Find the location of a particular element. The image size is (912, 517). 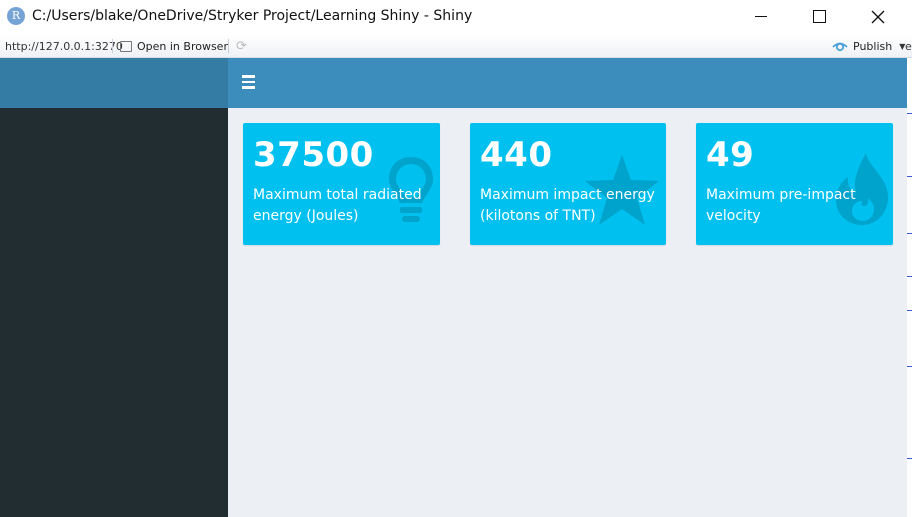

url-text: http://127.0.0.1:3270 is located at coordinates (64, 46).